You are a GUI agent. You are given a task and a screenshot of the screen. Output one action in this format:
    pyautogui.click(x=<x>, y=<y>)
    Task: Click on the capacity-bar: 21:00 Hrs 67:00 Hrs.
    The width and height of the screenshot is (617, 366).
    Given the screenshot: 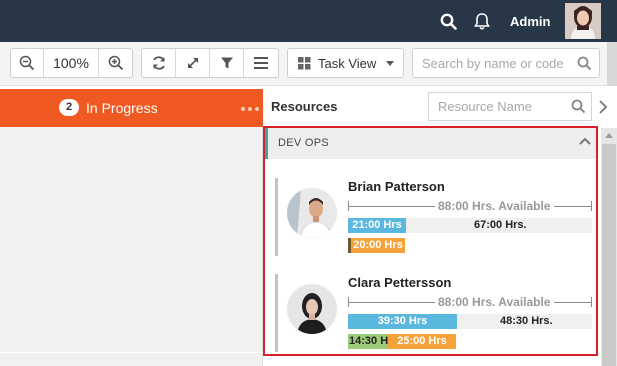 What is the action you would take?
    pyautogui.click(x=470, y=225)
    